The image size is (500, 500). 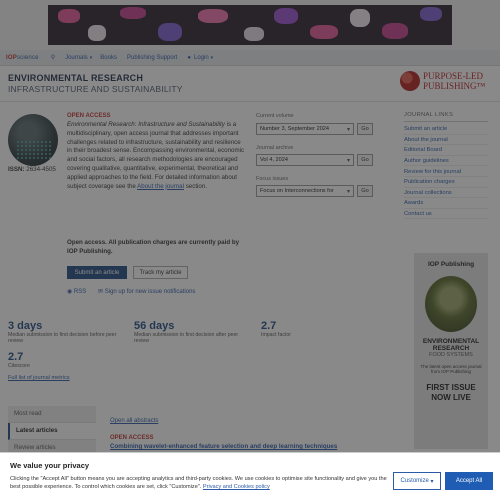 What do you see at coordinates (33, 140) in the screenshot?
I see `journal-cover-image` at bounding box center [33, 140].